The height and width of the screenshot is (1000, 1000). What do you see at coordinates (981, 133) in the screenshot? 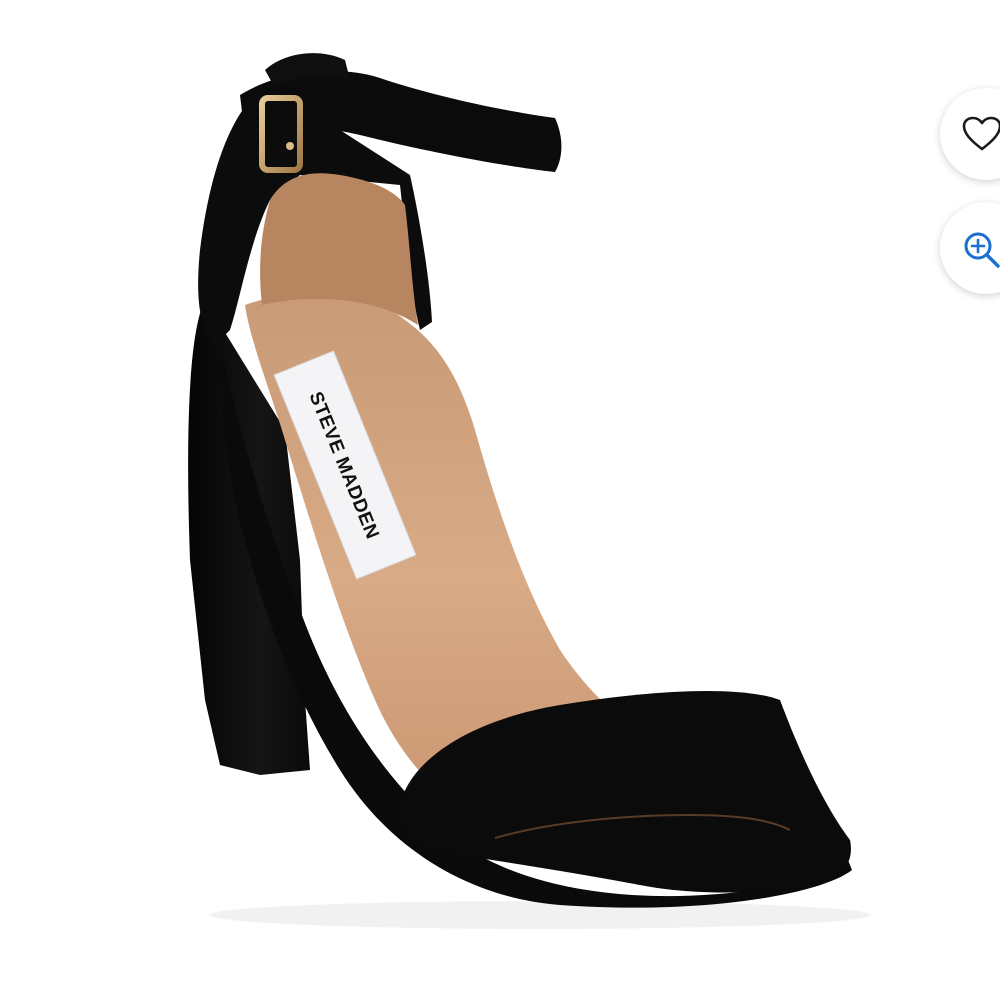
I see `heart-outline-icon` at bounding box center [981, 133].